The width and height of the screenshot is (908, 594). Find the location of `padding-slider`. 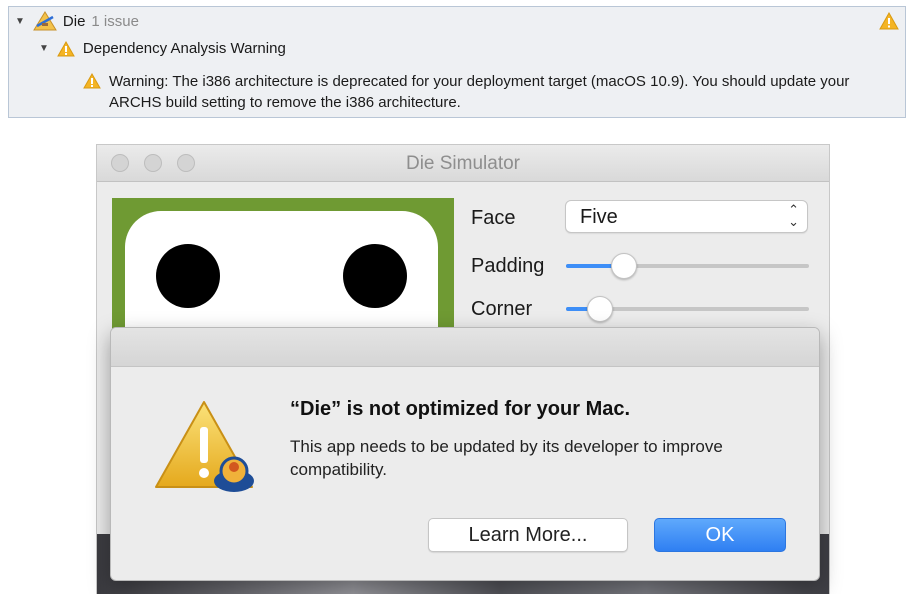

padding-slider is located at coordinates (687, 266).